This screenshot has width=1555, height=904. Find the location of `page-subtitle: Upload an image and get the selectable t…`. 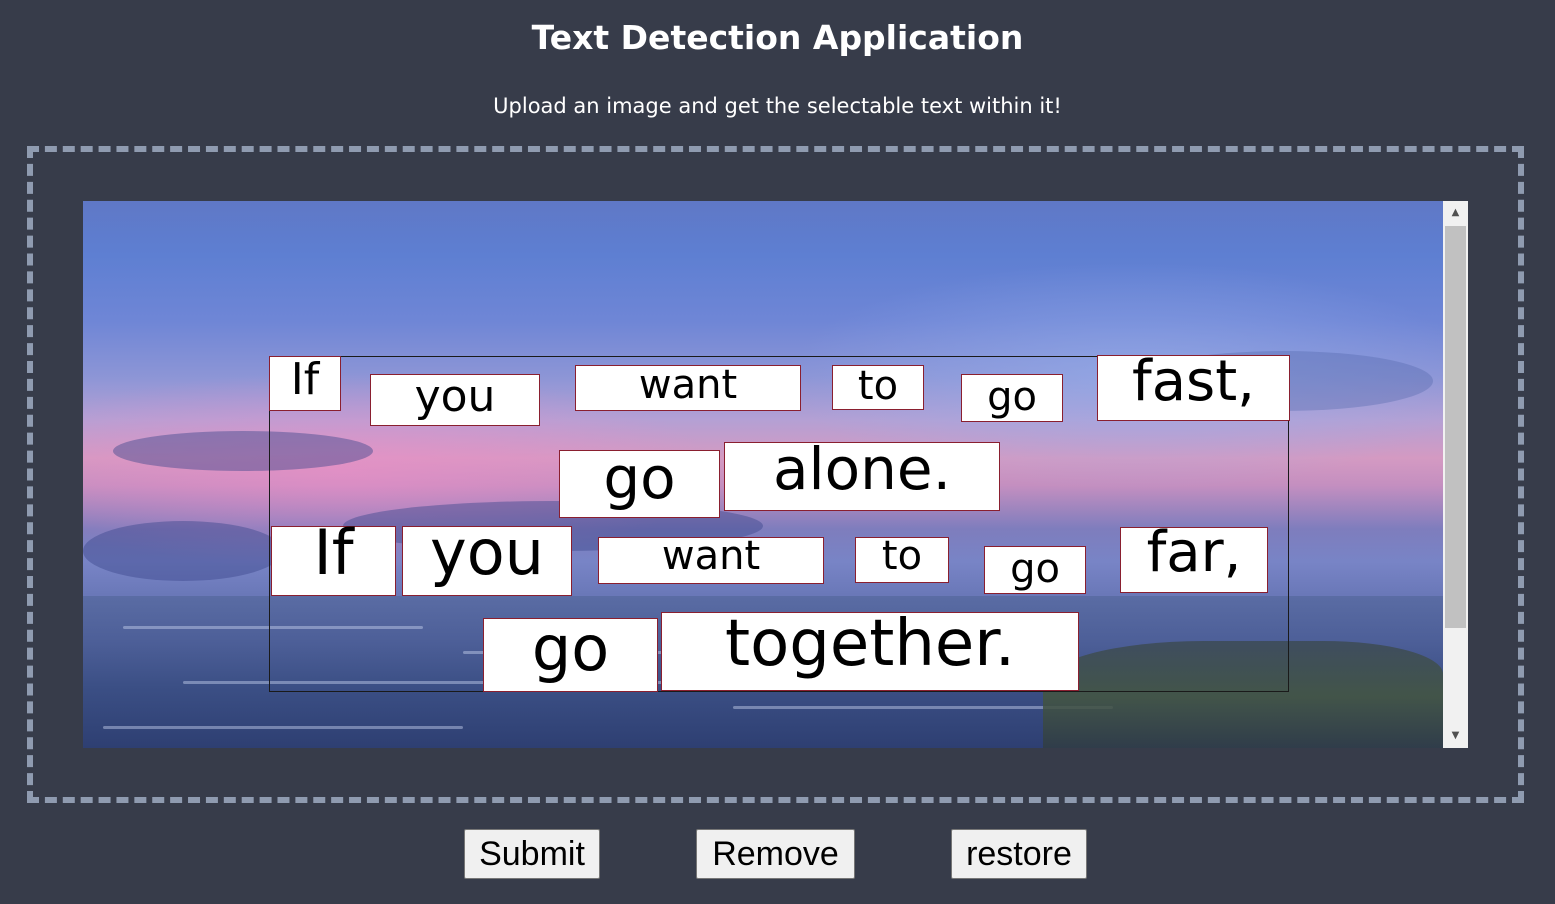

page-subtitle: Upload an image and get the selectable t… is located at coordinates (777, 106).